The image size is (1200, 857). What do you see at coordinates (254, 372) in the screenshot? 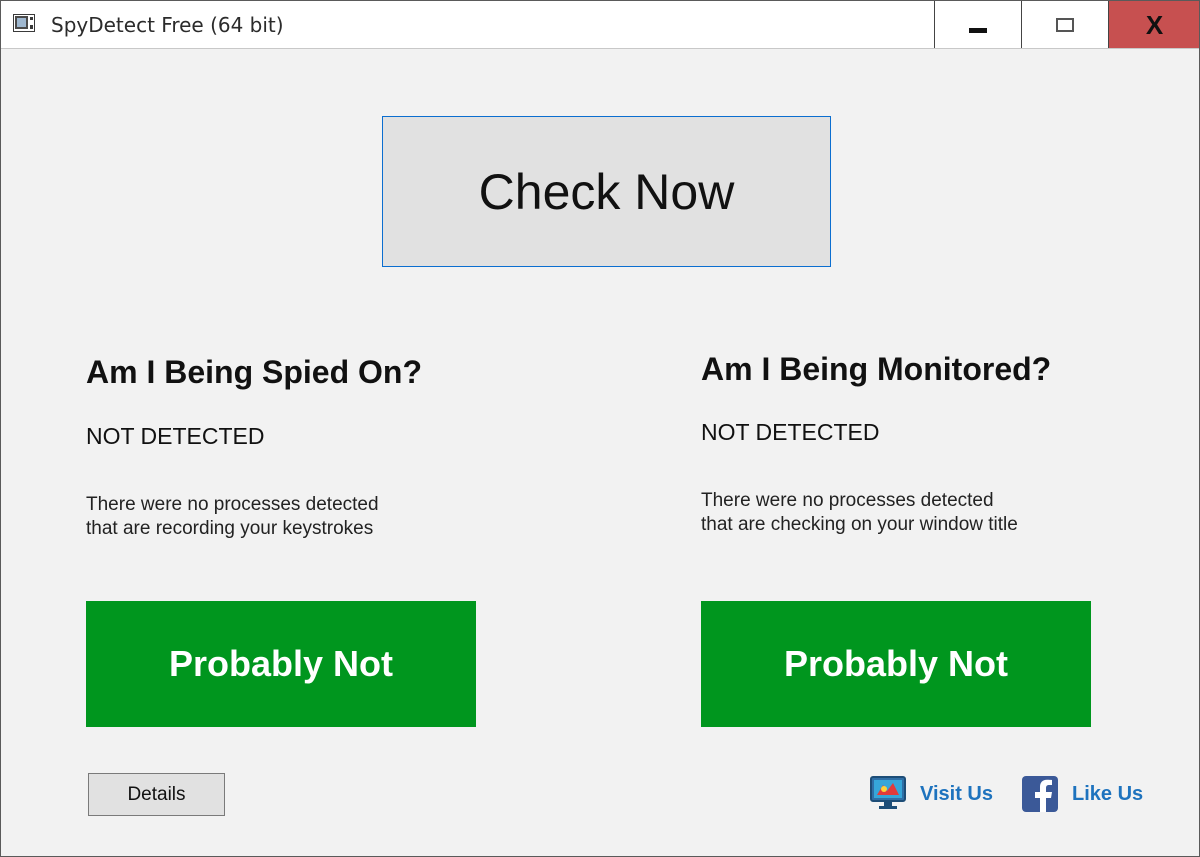
I see `keylogger-heading: Am I Being Spied On?` at bounding box center [254, 372].